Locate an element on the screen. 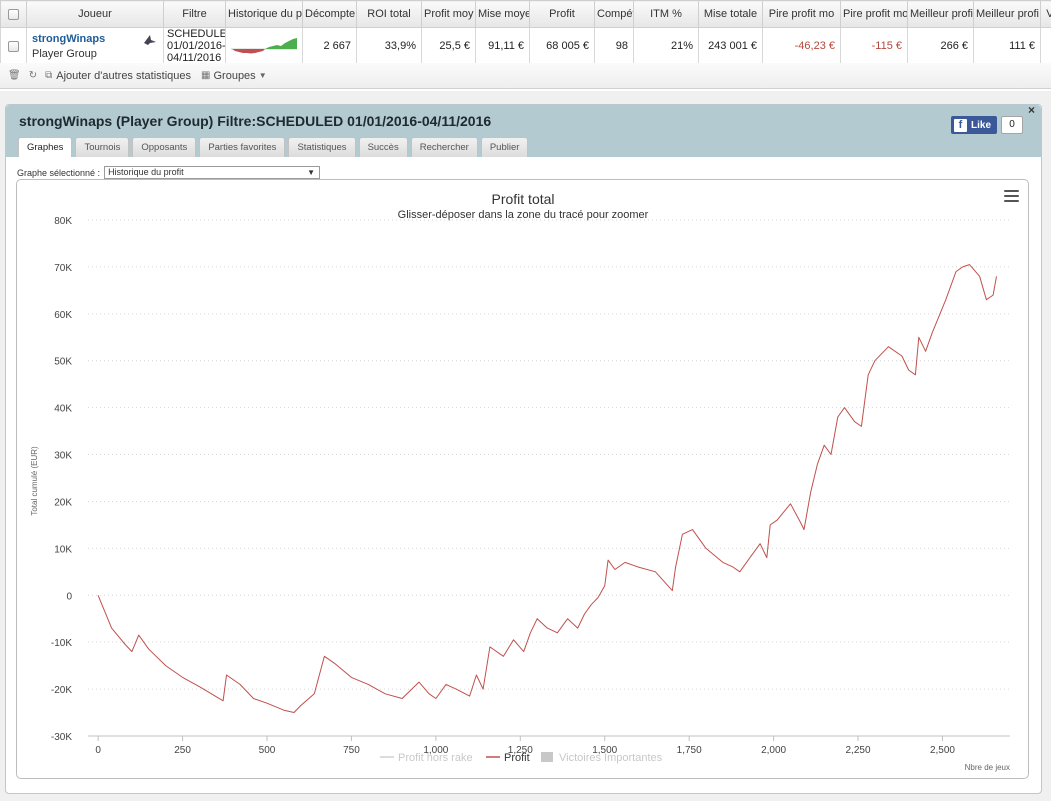 The height and width of the screenshot is (801, 1051). select-all-checkbox is located at coordinates (13, 14).